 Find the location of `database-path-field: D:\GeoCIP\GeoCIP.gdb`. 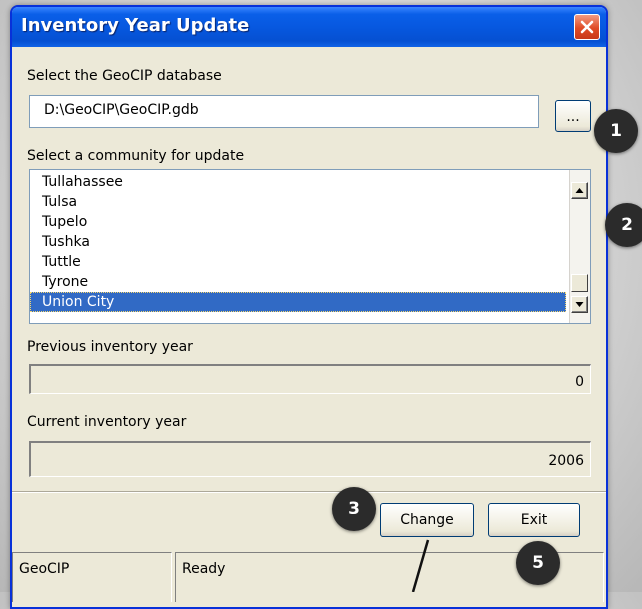

database-path-field: D:\GeoCIP\GeoCIP.gdb is located at coordinates (284, 111).